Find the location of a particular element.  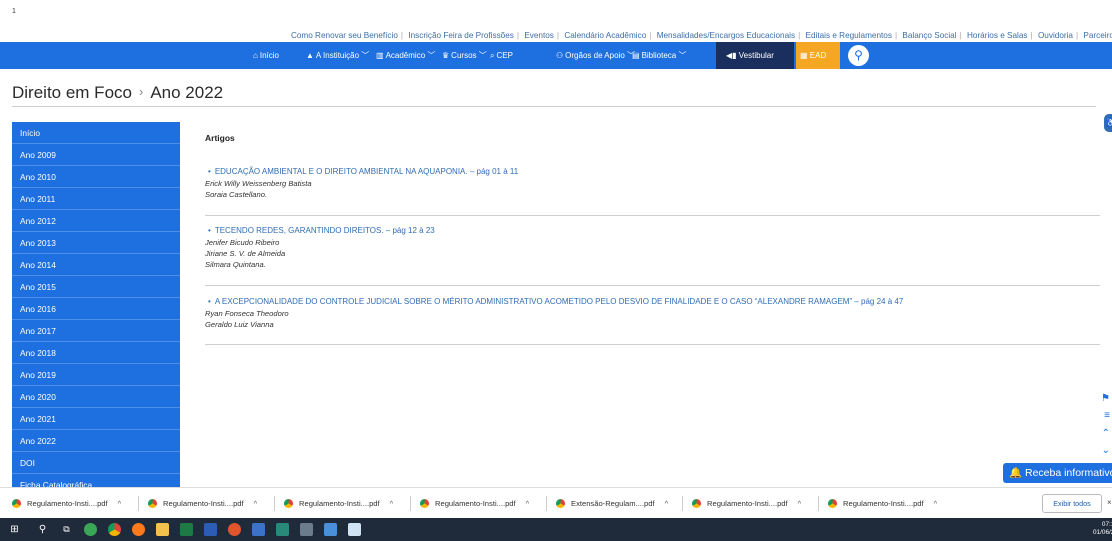

accessibility-icon: ♿ is located at coordinates (1108, 123).